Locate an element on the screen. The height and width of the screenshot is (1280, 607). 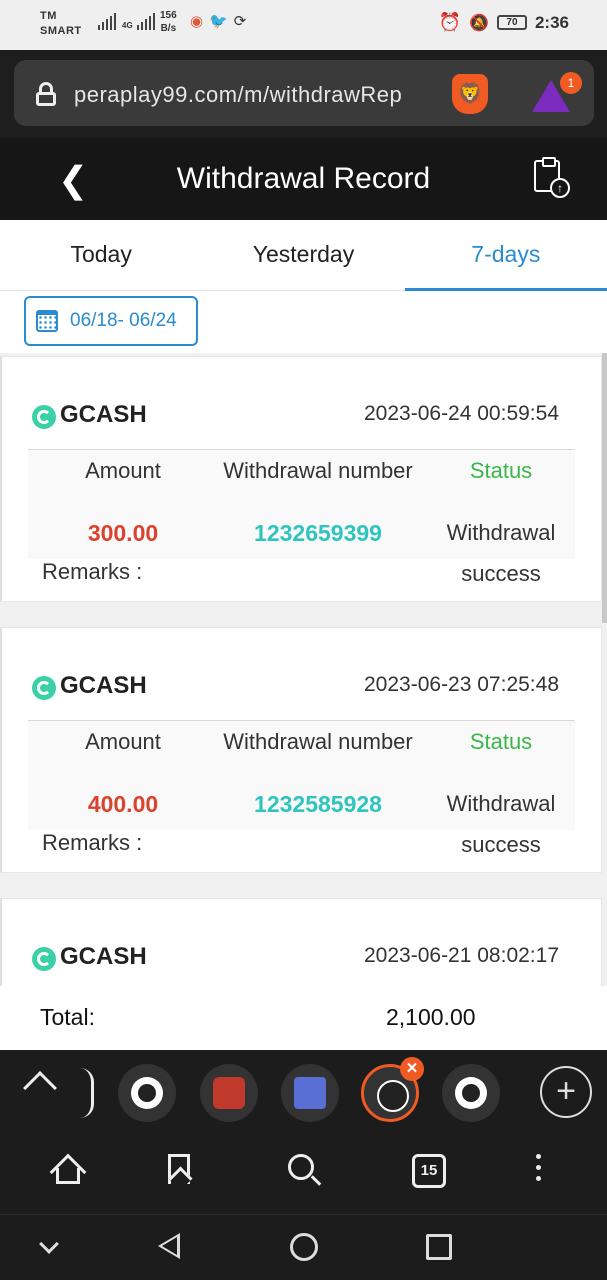
hide-keyboard-icon is located at coordinates (49, 1244).